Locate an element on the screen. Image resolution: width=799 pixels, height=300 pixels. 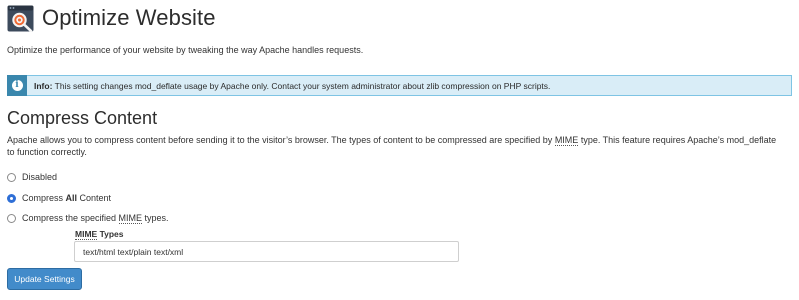
option-compress-specified: Compress the specified MIME types. is located at coordinates (88, 218).